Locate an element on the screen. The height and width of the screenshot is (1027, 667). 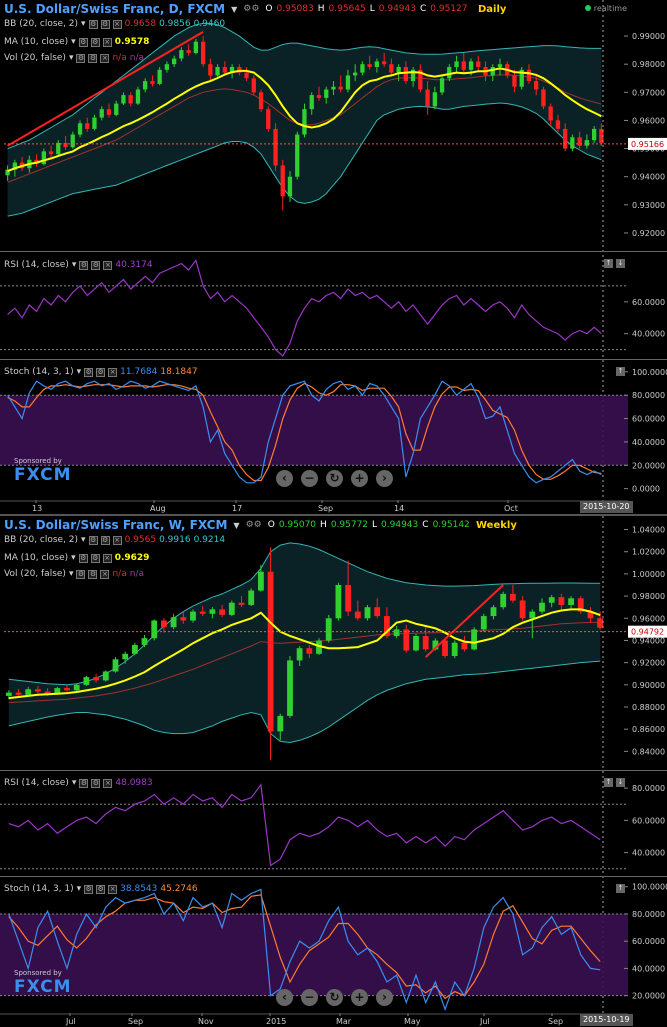
ma-indicator-header: MA (10, close) ▾ ⚙ ⚙ × 0.9578 is located at coordinates (76, 42).